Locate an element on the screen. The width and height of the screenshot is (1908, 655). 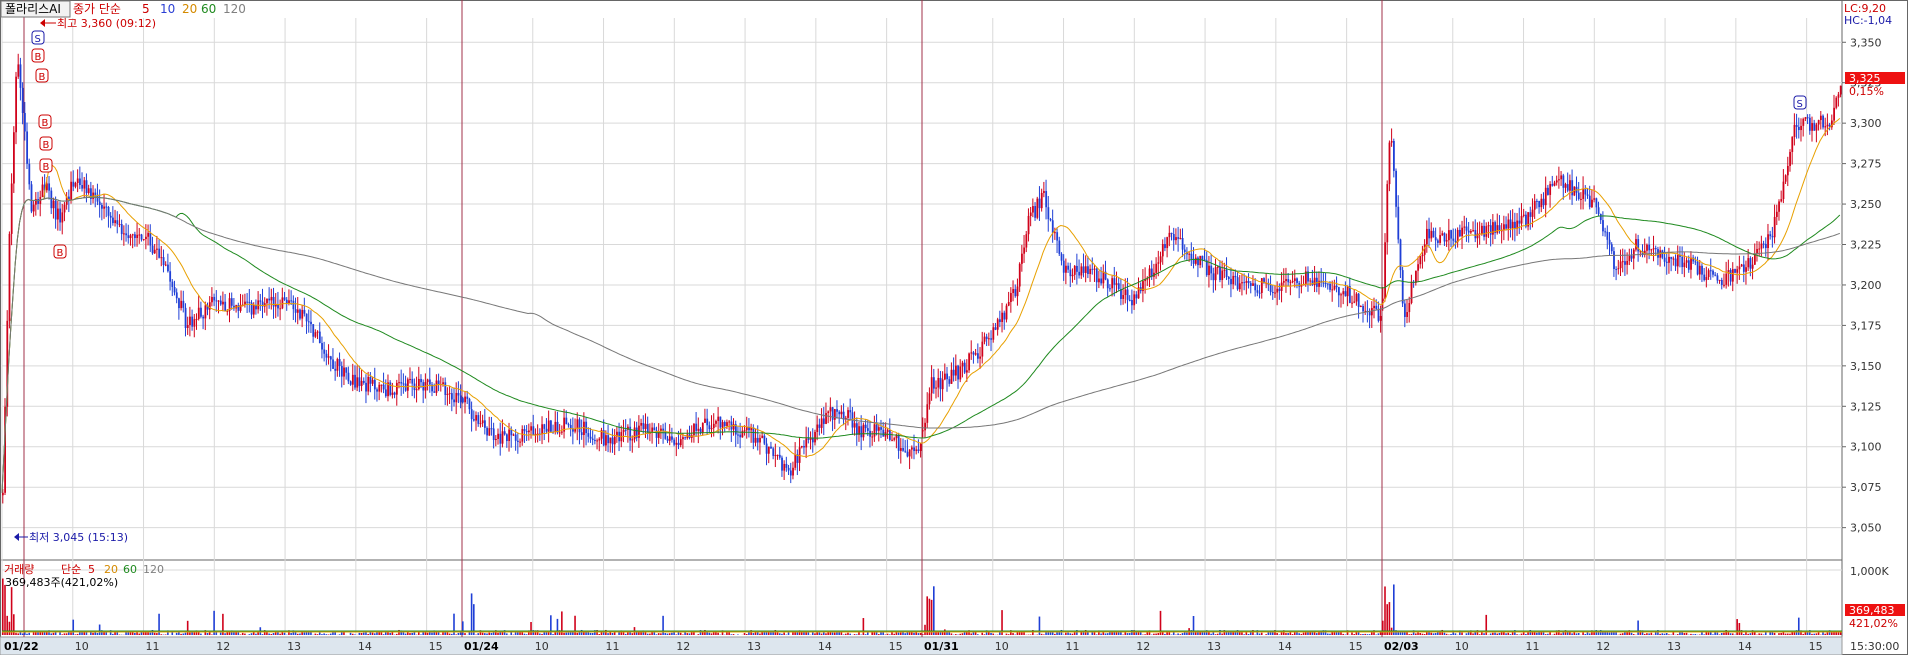
x-tick-label: 01/22 is located at coordinates (21, 646).